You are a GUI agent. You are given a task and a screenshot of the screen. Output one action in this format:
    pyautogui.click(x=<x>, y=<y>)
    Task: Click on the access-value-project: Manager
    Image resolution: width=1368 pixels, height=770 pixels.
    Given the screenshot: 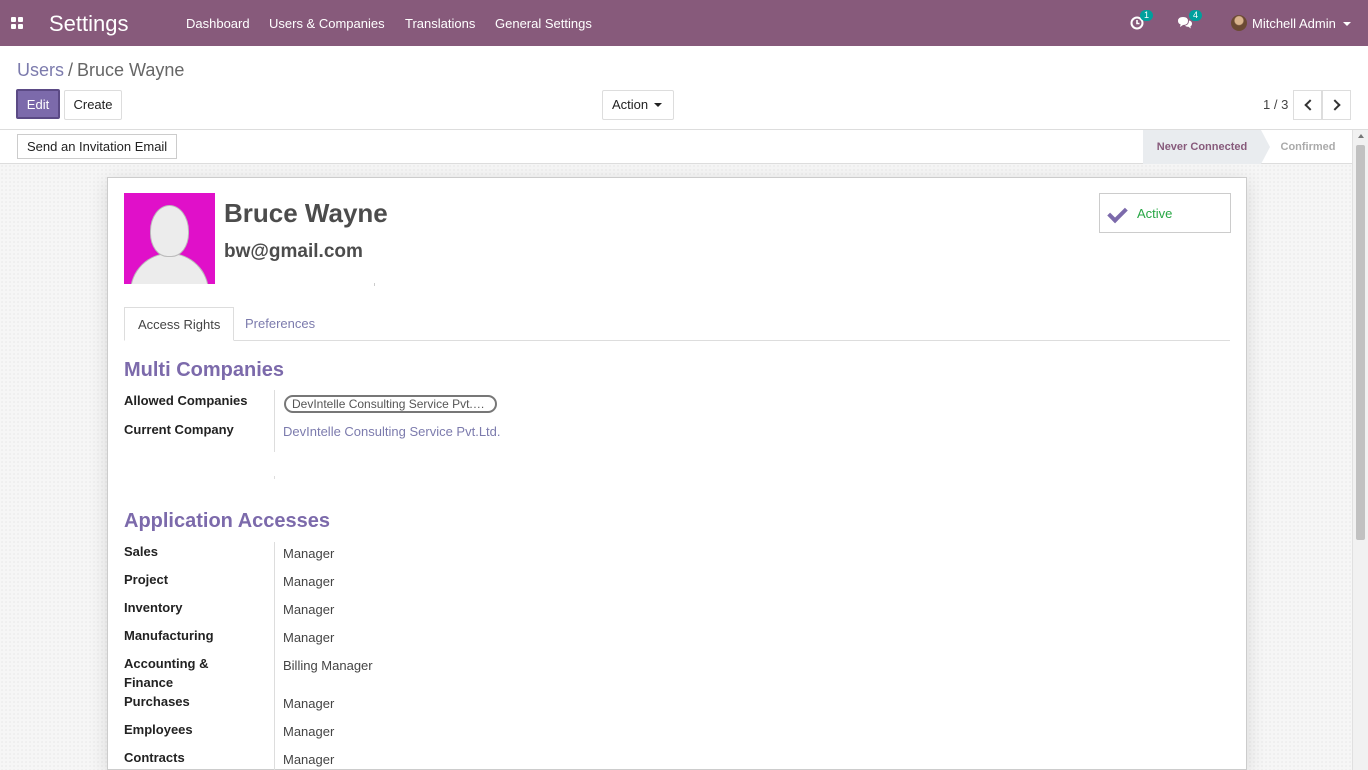 What is the action you would take?
    pyautogui.click(x=308, y=581)
    